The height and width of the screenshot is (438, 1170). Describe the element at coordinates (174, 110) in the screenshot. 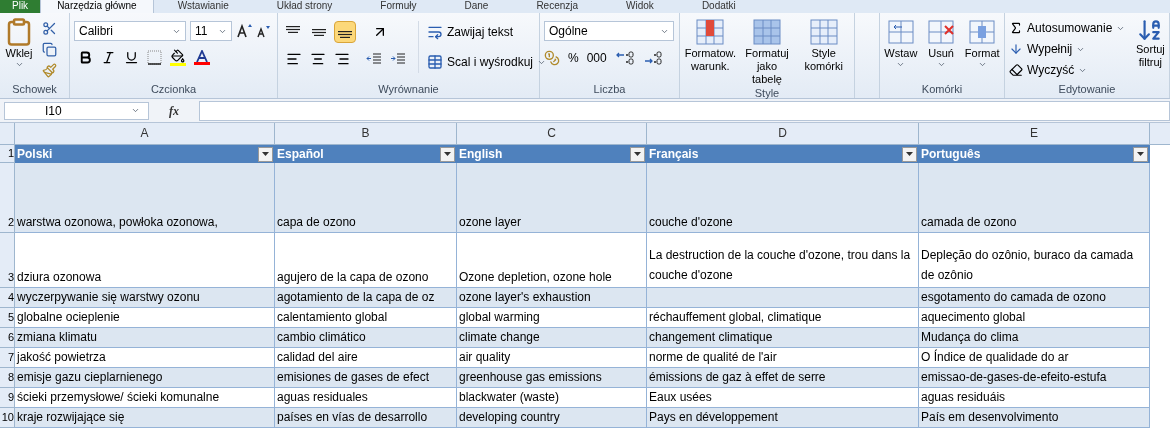

I see `fx-button: fx` at that location.